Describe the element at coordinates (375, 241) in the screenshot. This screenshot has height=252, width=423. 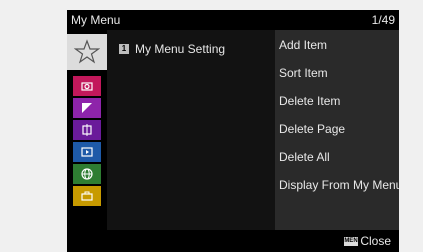
I see `close-label: Close` at that location.